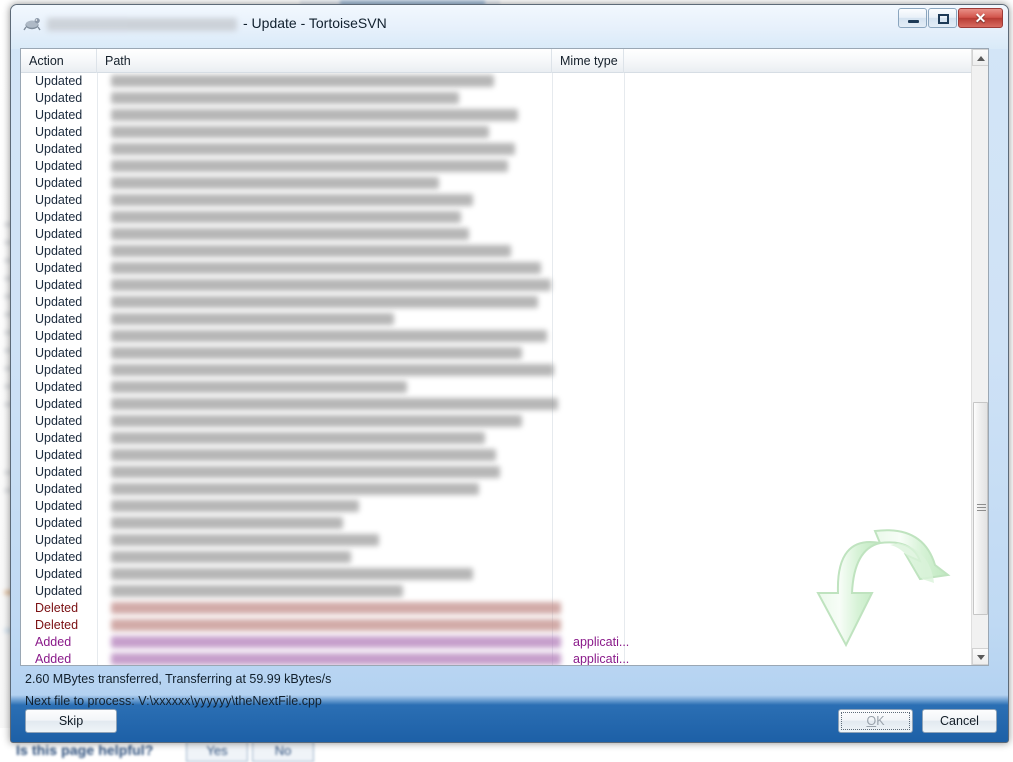 This screenshot has width=1013, height=762. What do you see at coordinates (71, 721) in the screenshot?
I see `skip-button: Skip` at bounding box center [71, 721].